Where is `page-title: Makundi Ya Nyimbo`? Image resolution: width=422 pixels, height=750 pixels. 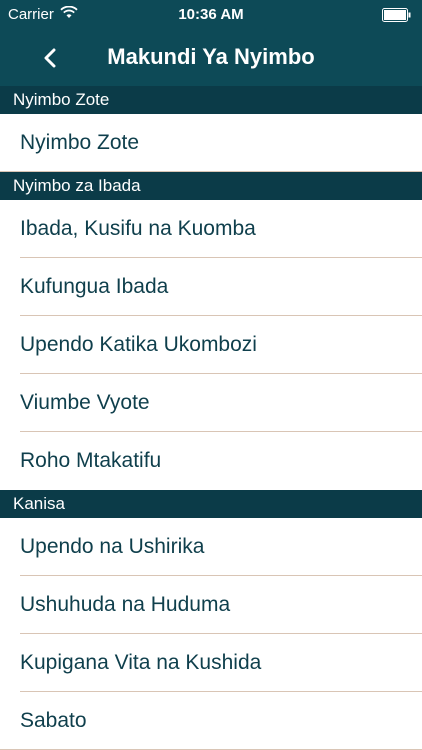
page-title: Makundi Ya Nyimbo is located at coordinates (211, 56).